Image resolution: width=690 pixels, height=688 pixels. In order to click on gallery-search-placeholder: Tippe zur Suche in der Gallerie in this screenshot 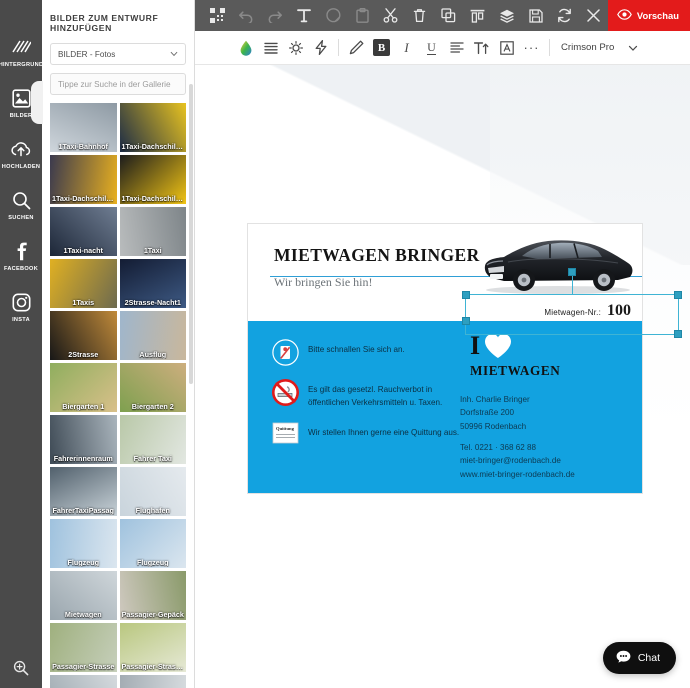, I will do `click(114, 84)`.